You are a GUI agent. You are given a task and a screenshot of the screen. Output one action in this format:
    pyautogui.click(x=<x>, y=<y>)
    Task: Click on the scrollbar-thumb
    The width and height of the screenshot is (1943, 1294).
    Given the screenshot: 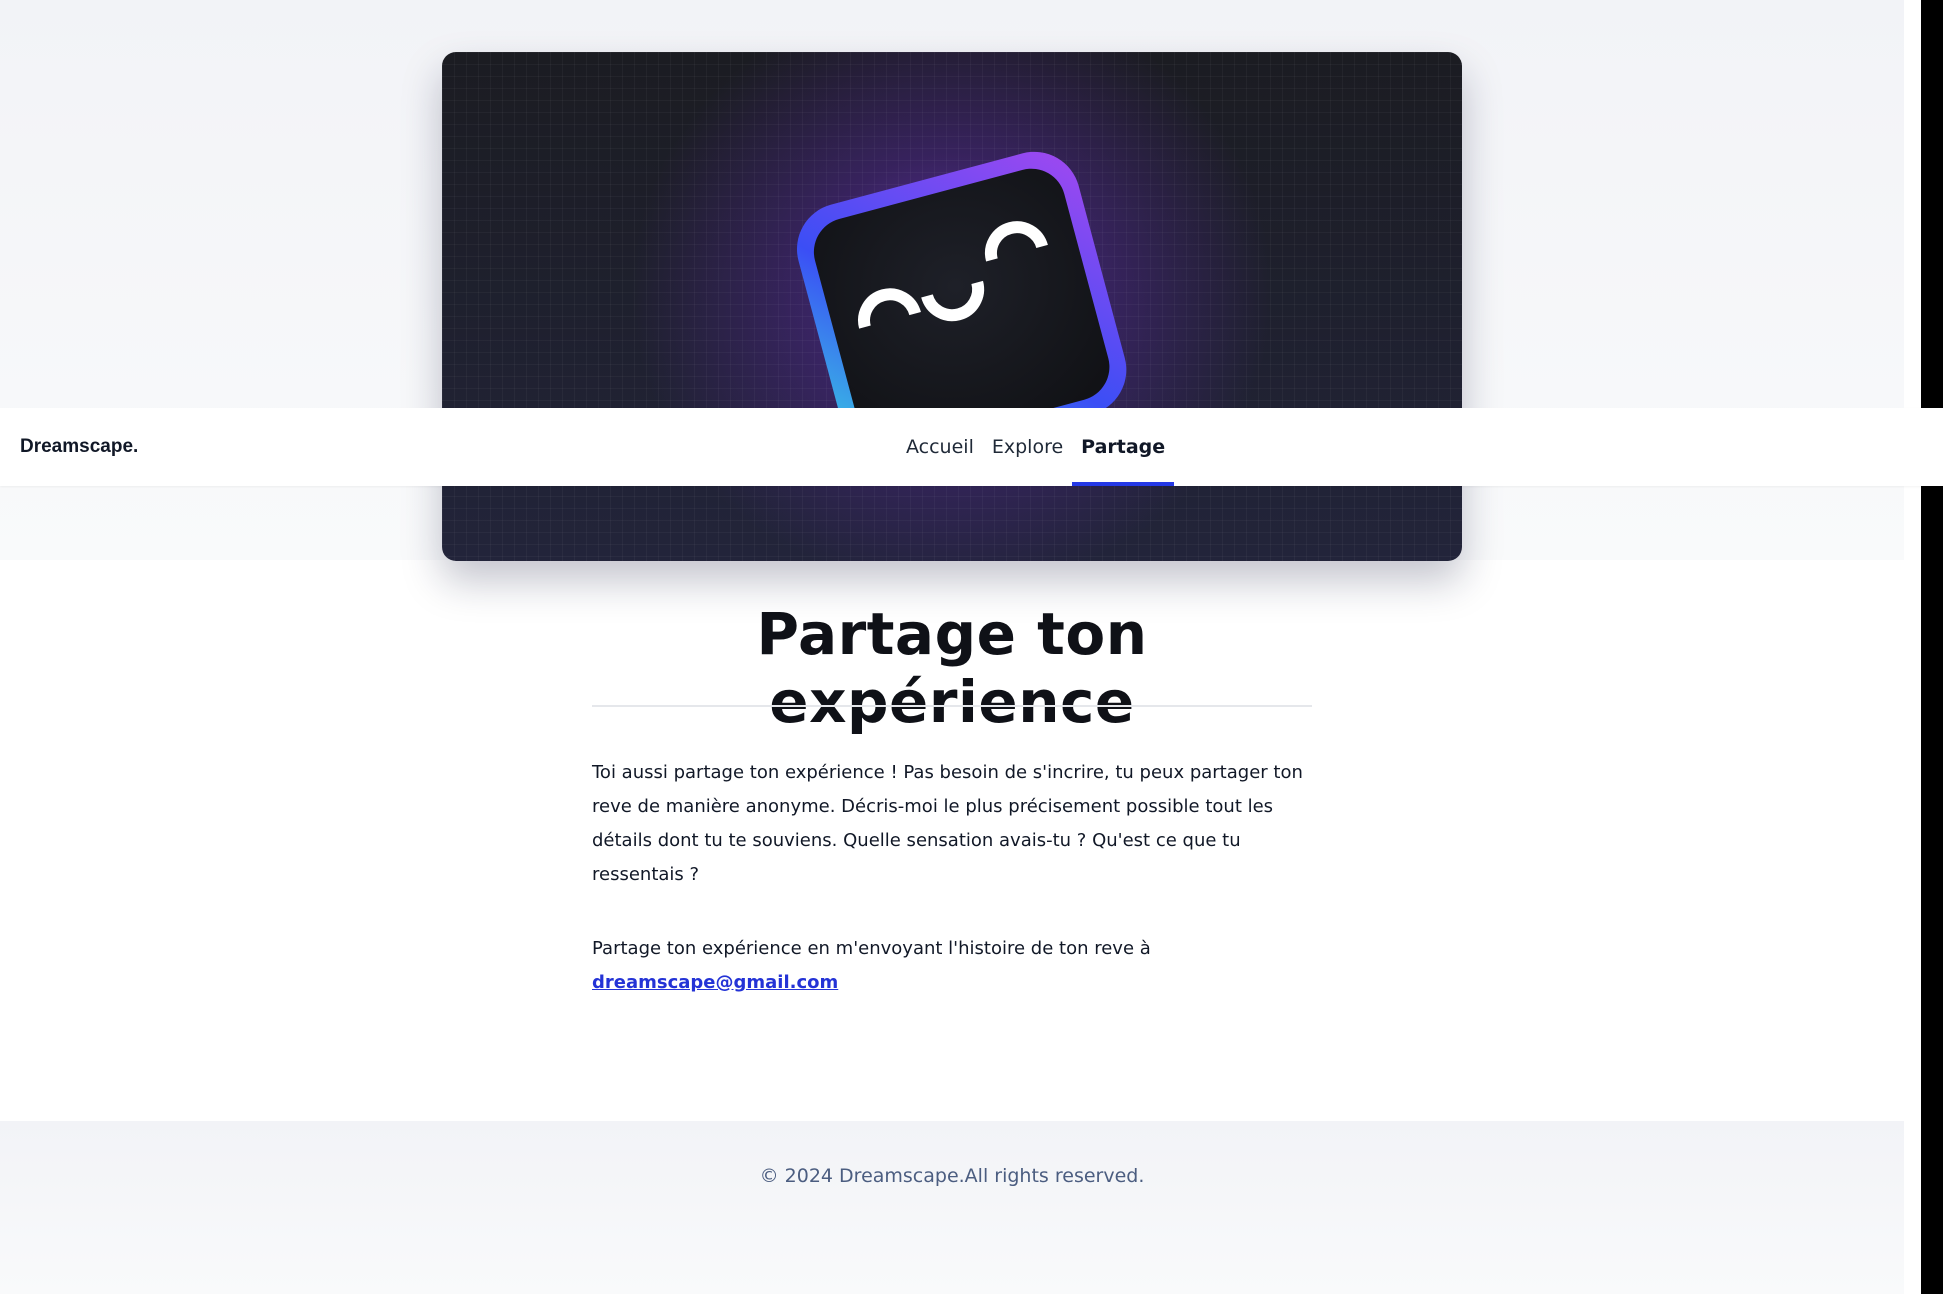 What is the action you would take?
    pyautogui.click(x=1932, y=647)
    